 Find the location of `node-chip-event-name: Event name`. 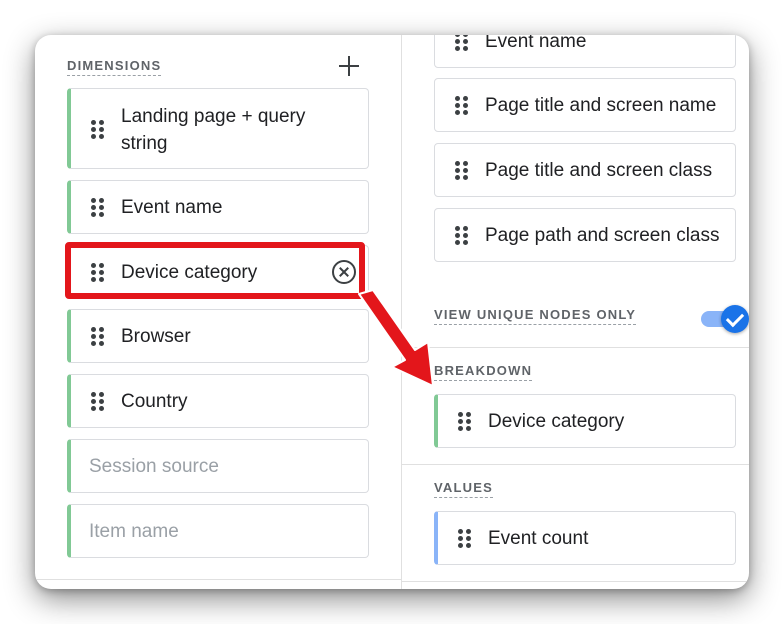

node-chip-event-name: Event name is located at coordinates (585, 51).